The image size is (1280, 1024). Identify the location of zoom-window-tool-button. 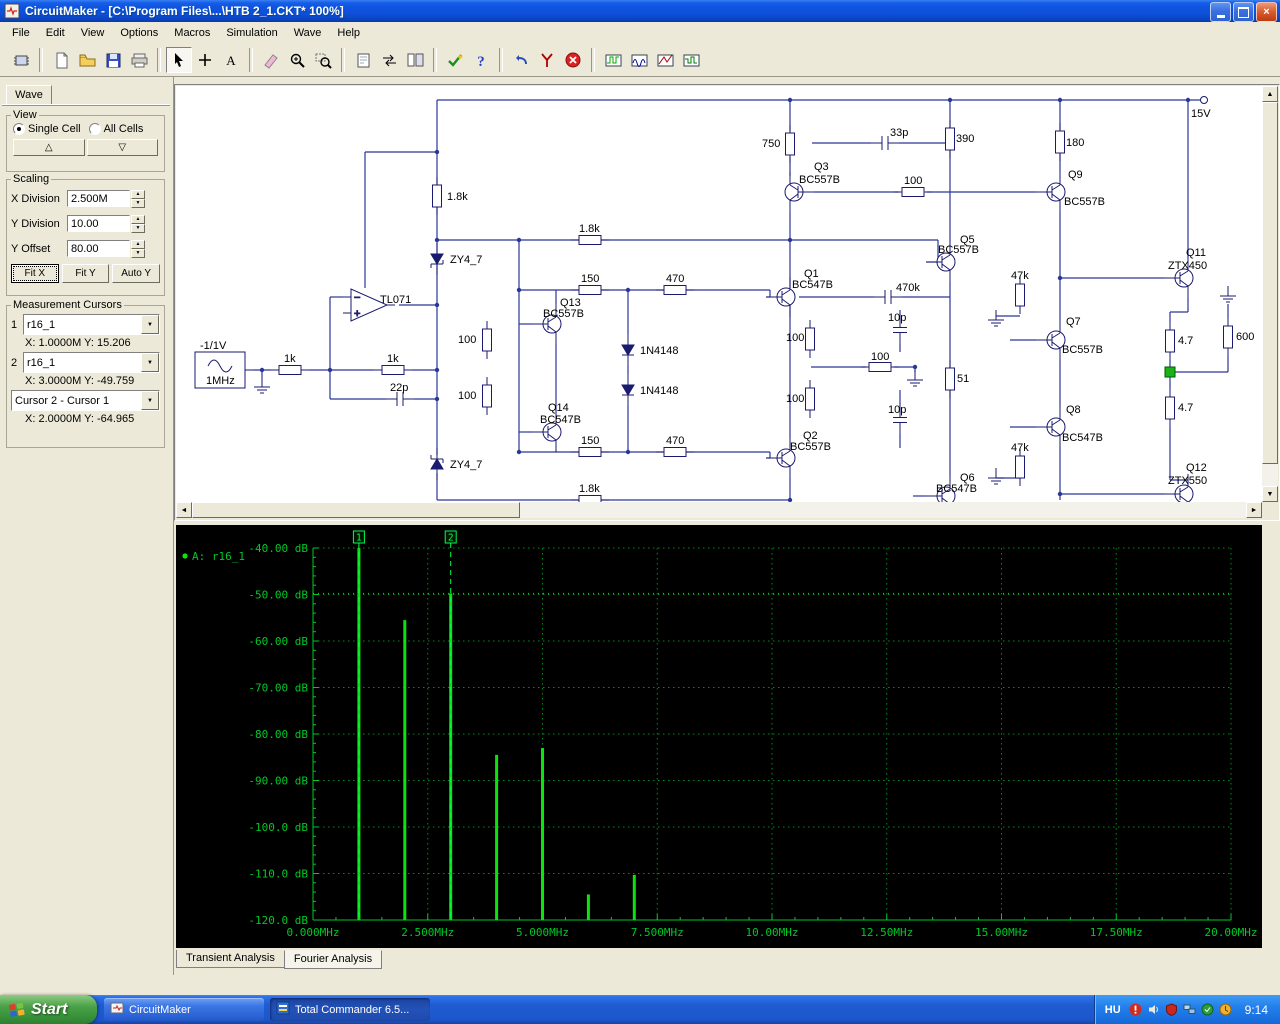
(323, 60).